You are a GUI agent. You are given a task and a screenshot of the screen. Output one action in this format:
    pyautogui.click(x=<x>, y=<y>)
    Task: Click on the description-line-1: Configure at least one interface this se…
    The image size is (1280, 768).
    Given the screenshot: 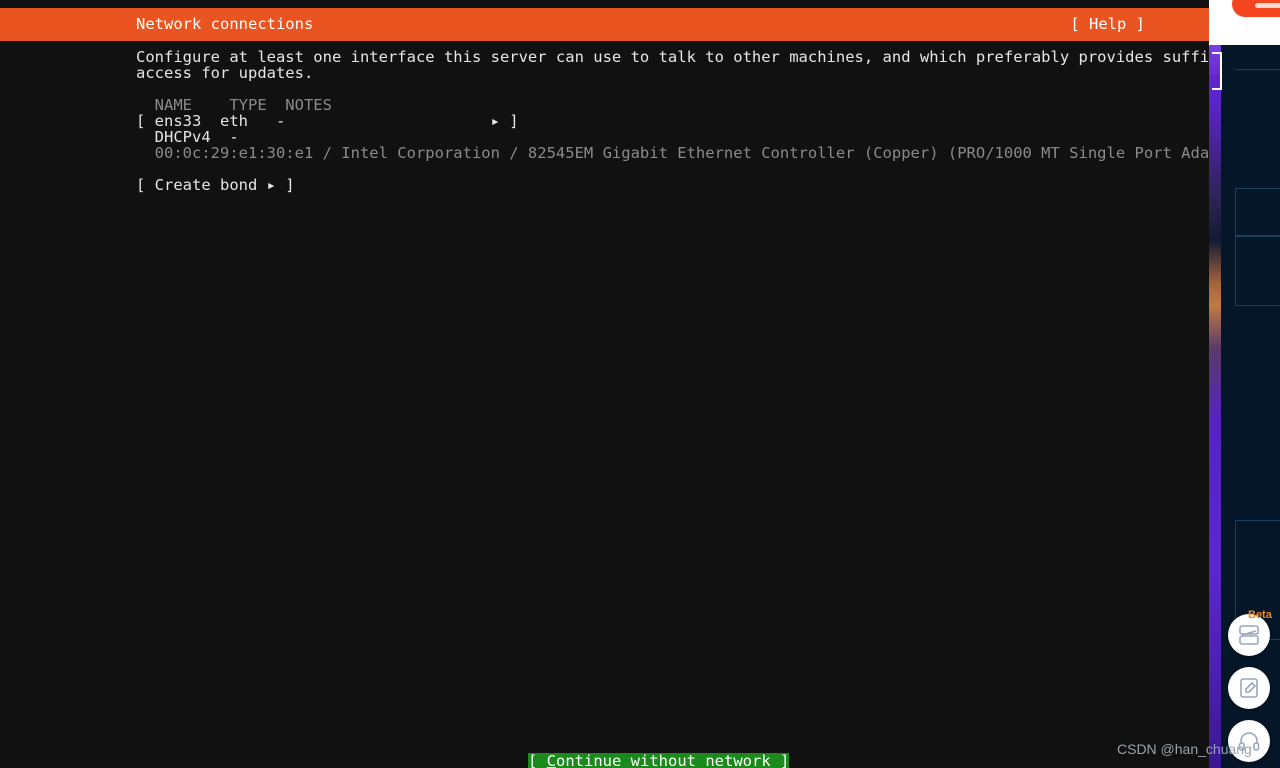 What is the action you would take?
    pyautogui.click(x=672, y=57)
    